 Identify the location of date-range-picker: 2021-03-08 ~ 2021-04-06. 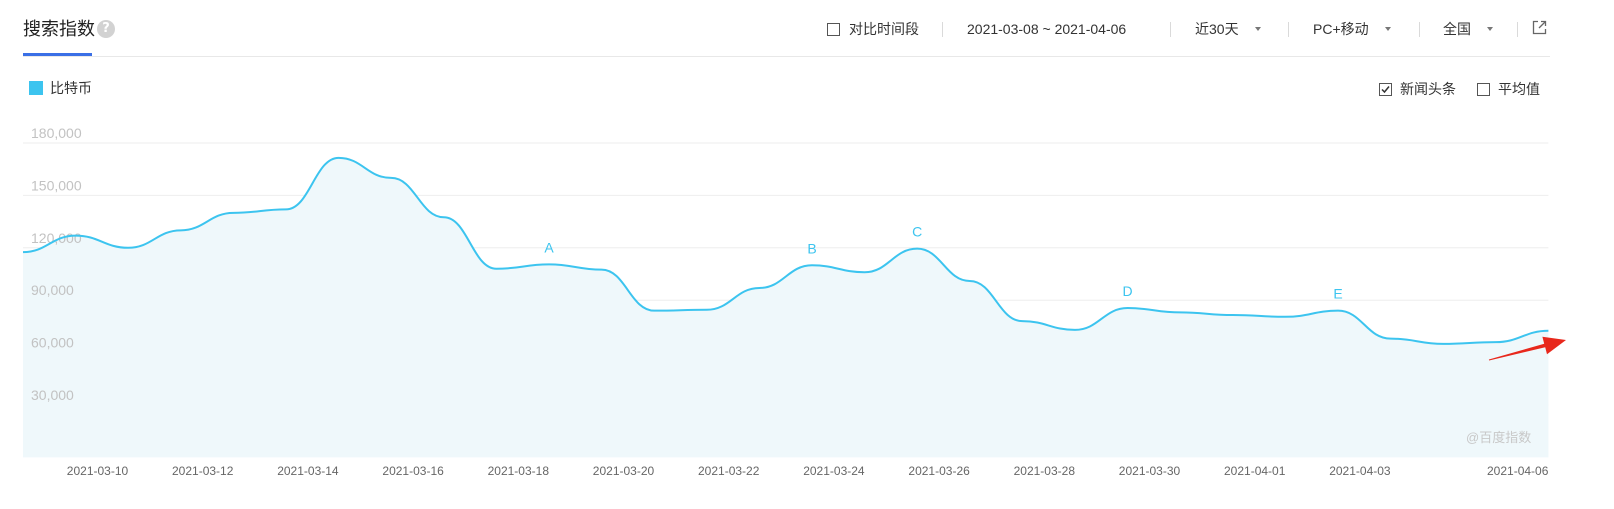
(1046, 29).